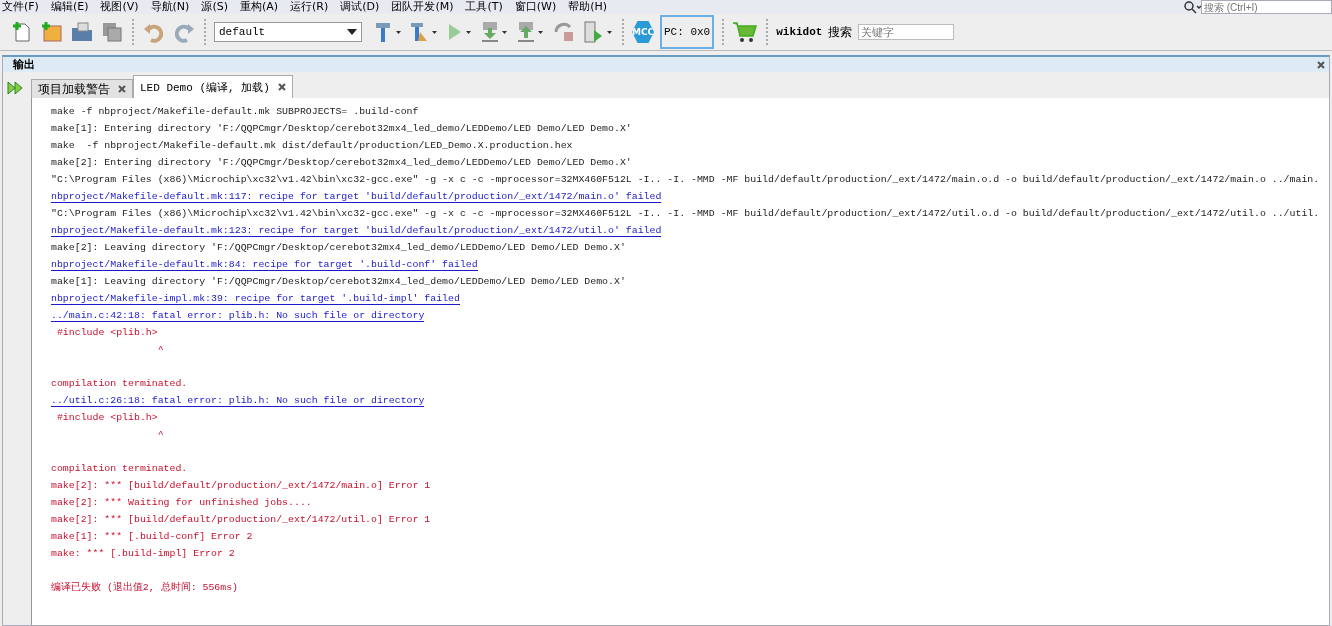  Describe the element at coordinates (214, 7) in the screenshot. I see `menu-item: 源(S)` at that location.